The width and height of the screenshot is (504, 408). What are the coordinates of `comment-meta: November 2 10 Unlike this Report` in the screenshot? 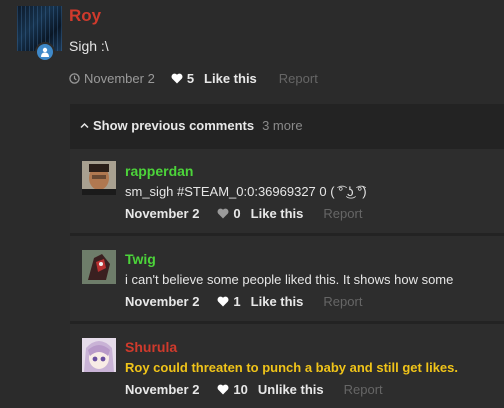 It's located at (254, 389).